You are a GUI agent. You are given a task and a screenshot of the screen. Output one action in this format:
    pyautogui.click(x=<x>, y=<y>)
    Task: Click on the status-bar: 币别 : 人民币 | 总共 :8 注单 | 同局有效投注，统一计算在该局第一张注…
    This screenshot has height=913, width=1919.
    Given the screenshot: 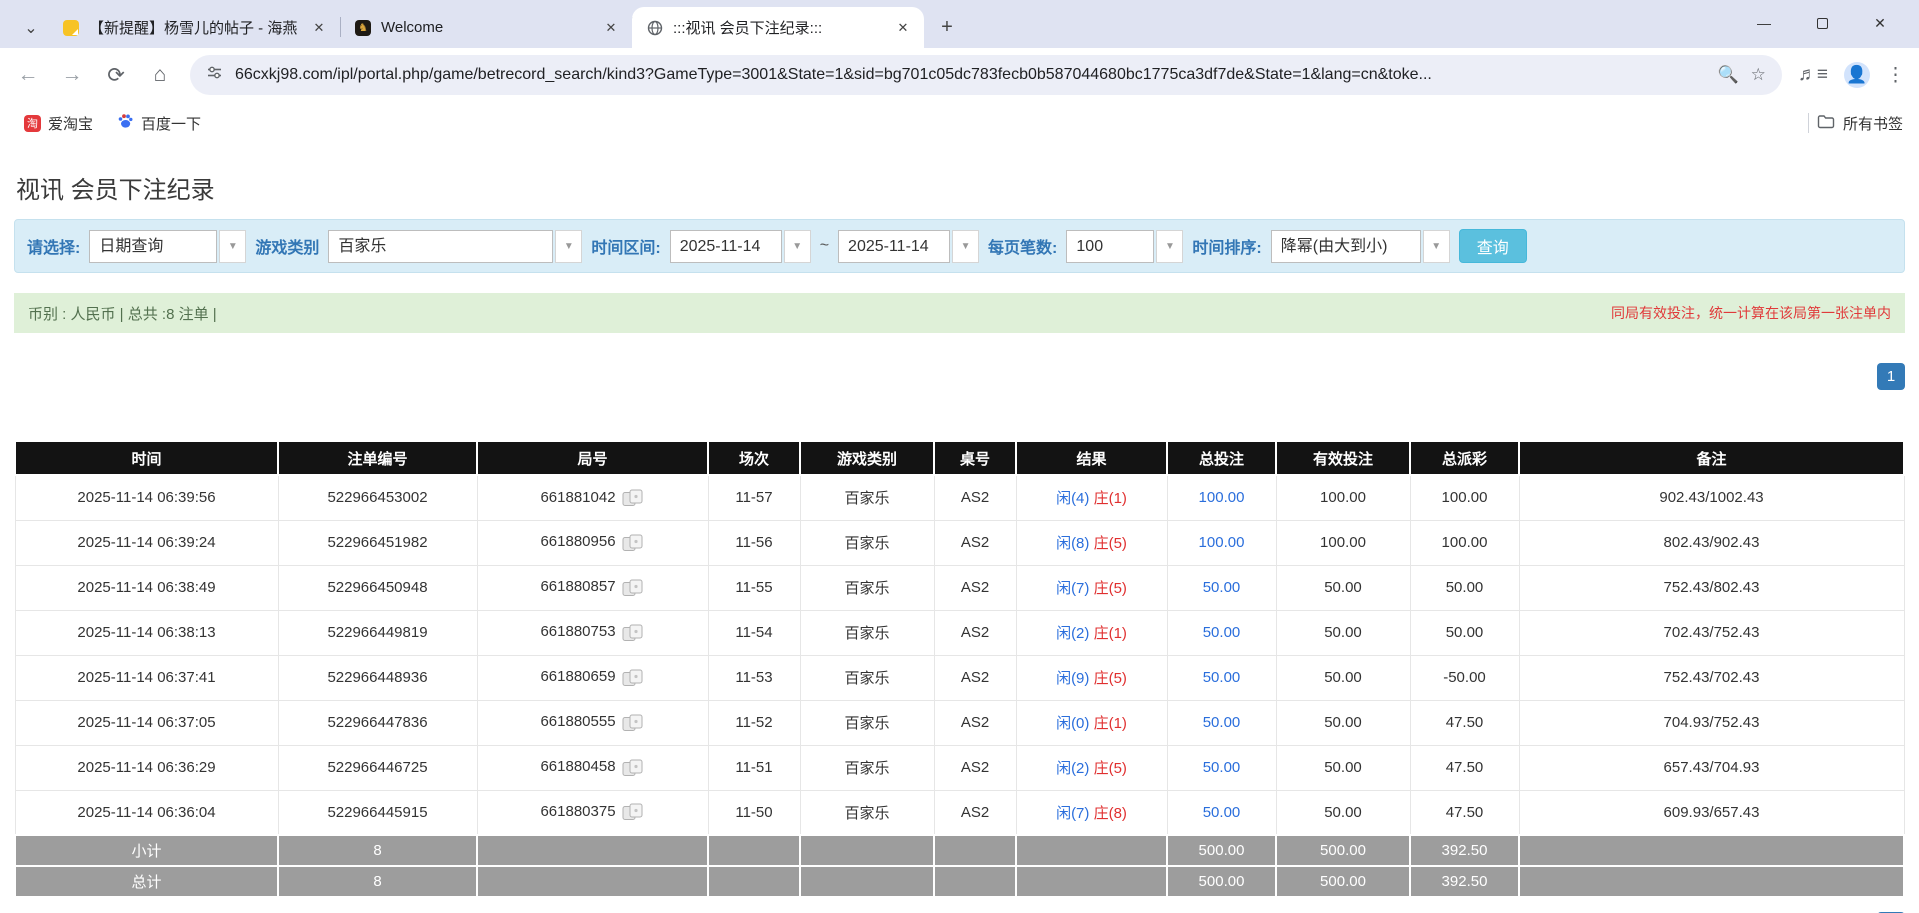 What is the action you would take?
    pyautogui.click(x=959, y=313)
    